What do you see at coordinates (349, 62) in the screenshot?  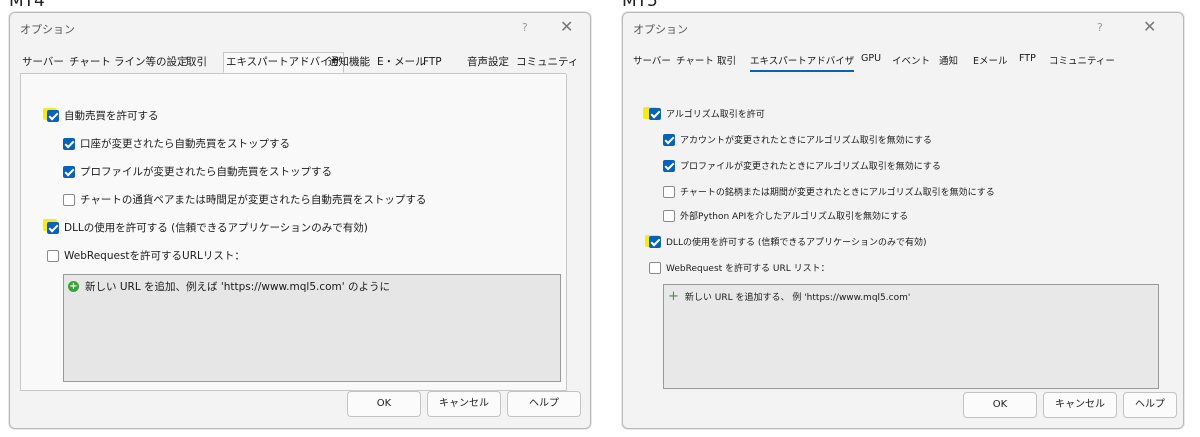 I see `tab-notifications: 通知機能` at bounding box center [349, 62].